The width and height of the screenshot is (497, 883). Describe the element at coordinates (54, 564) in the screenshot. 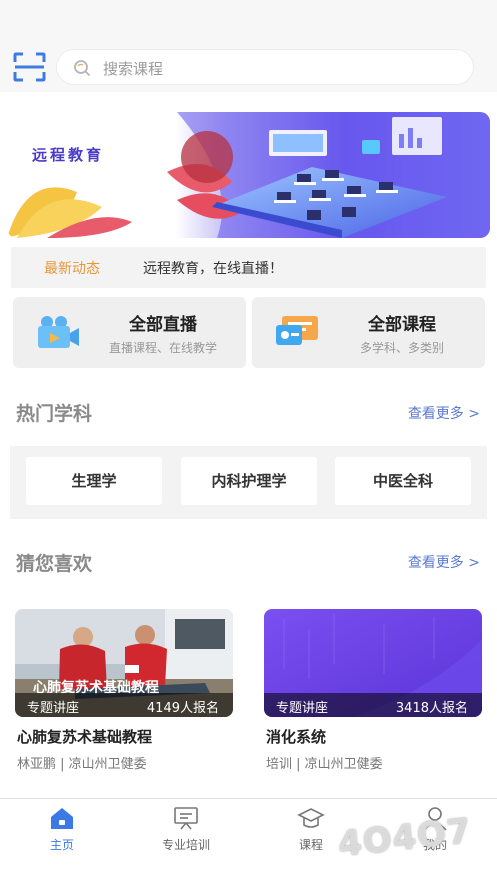

I see `guess-title: 猜您喜欢` at that location.